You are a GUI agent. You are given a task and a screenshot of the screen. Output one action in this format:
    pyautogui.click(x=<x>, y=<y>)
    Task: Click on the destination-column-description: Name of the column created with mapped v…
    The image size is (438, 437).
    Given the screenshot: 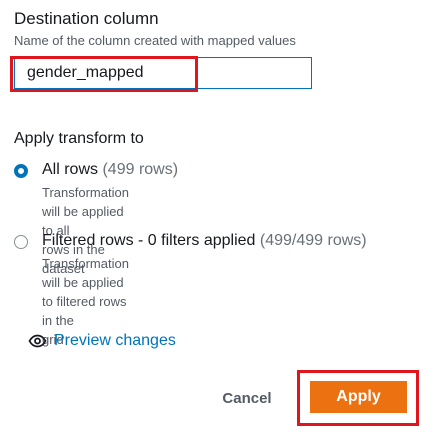 What is the action you would take?
    pyautogui.click(x=155, y=40)
    